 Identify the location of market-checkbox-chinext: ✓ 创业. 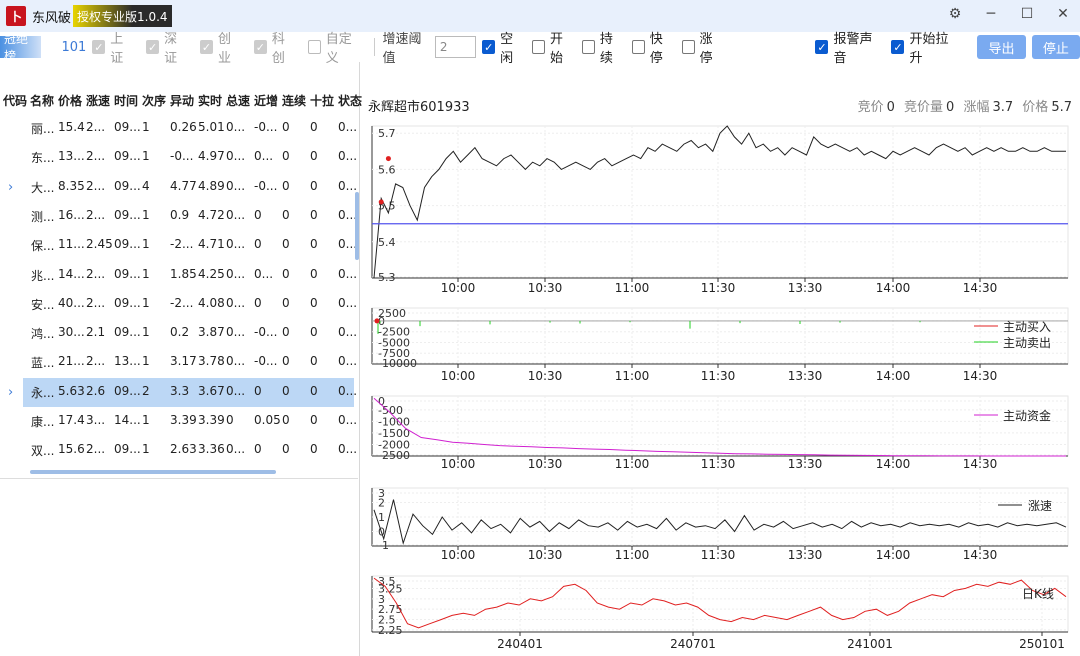
(220, 47).